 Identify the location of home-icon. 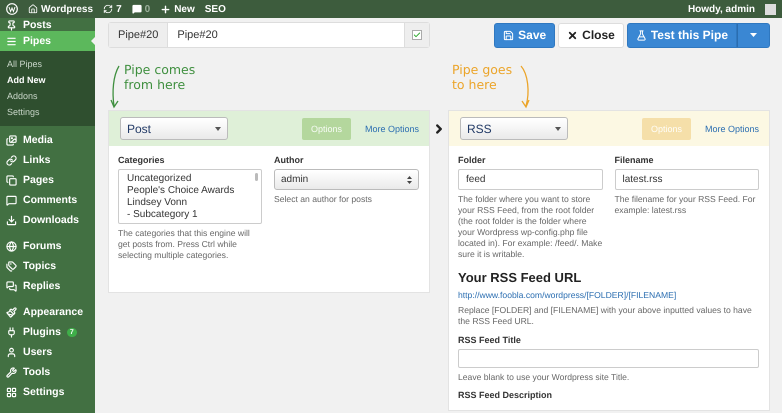
(33, 9).